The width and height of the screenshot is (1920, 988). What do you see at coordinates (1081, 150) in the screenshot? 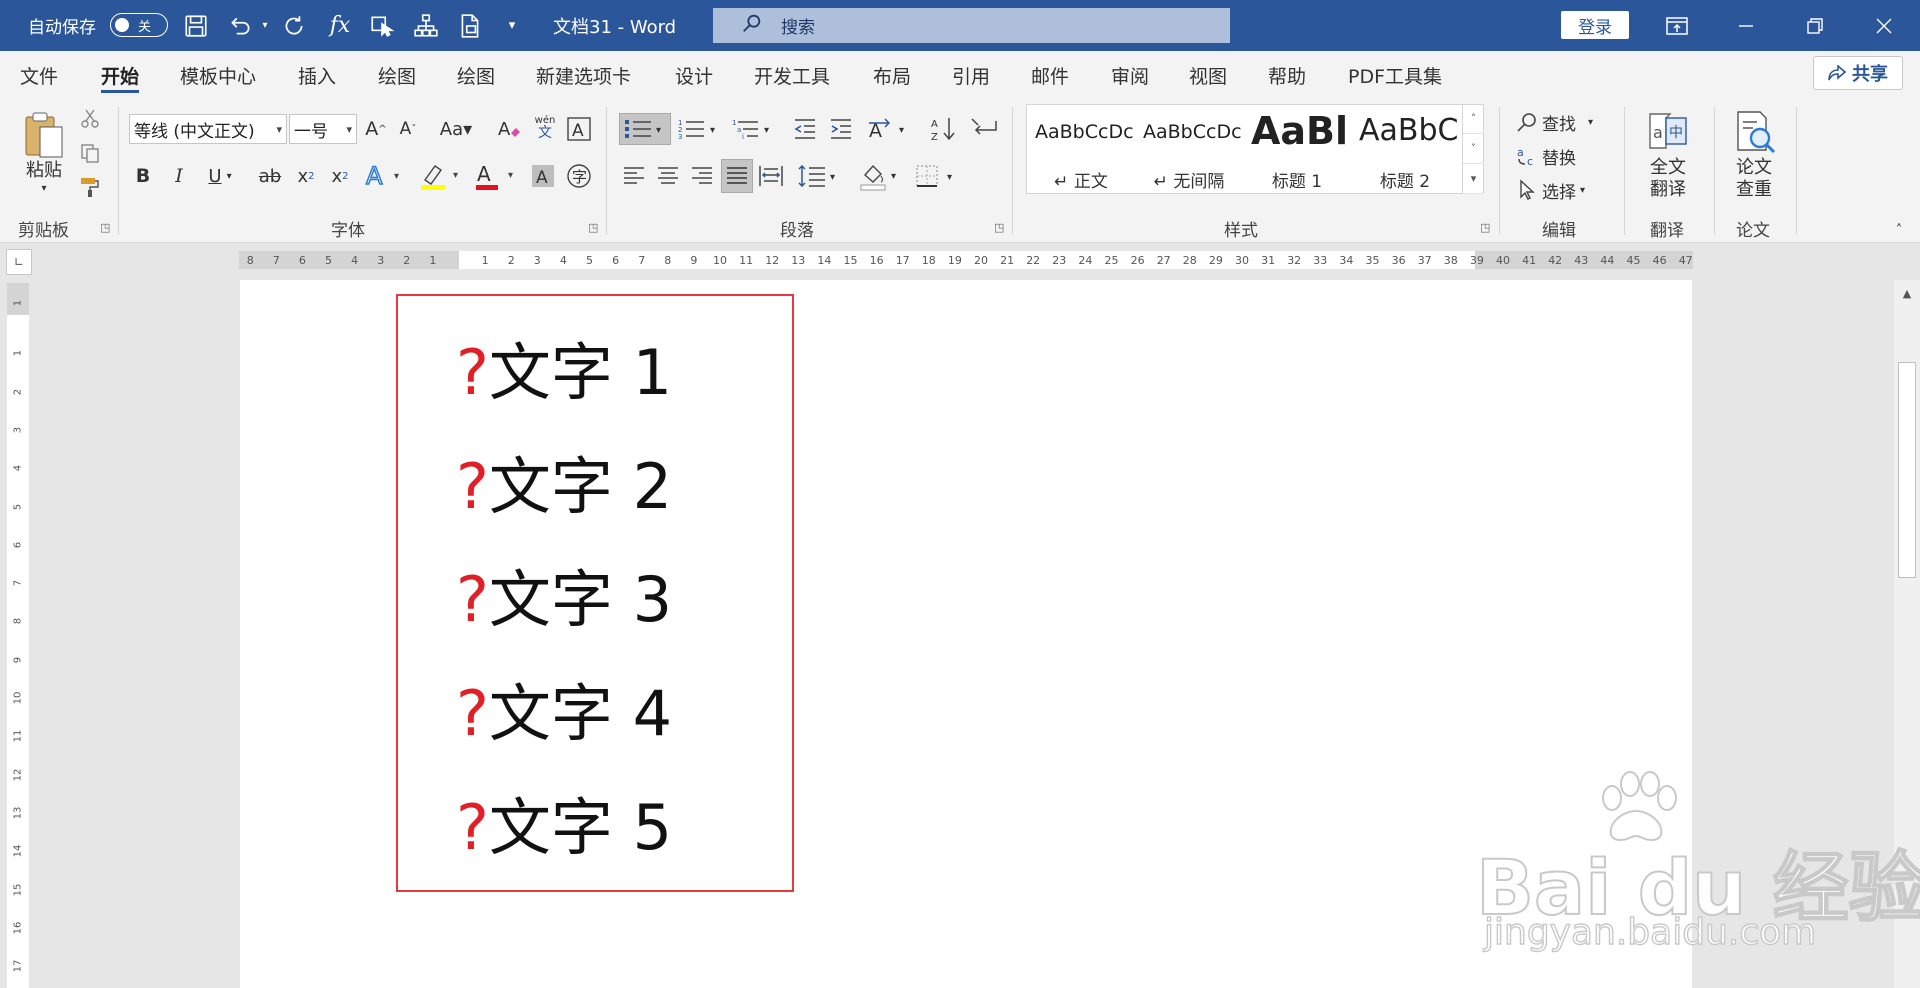
I see `style-normal: AaBbCcDc ↵ 正文` at bounding box center [1081, 150].